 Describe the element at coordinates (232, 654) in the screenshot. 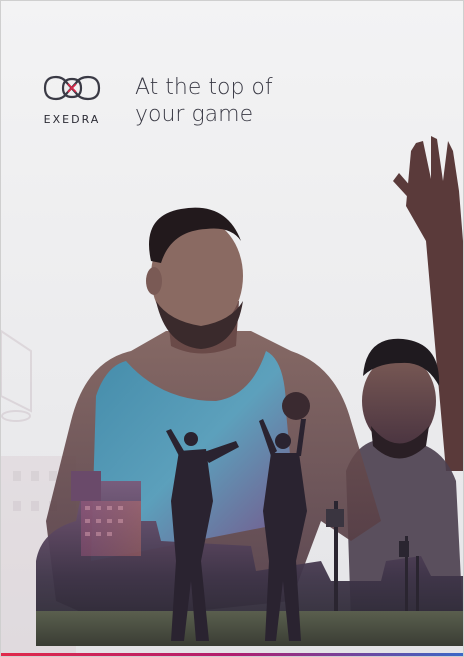

I see `accent-bar` at that location.